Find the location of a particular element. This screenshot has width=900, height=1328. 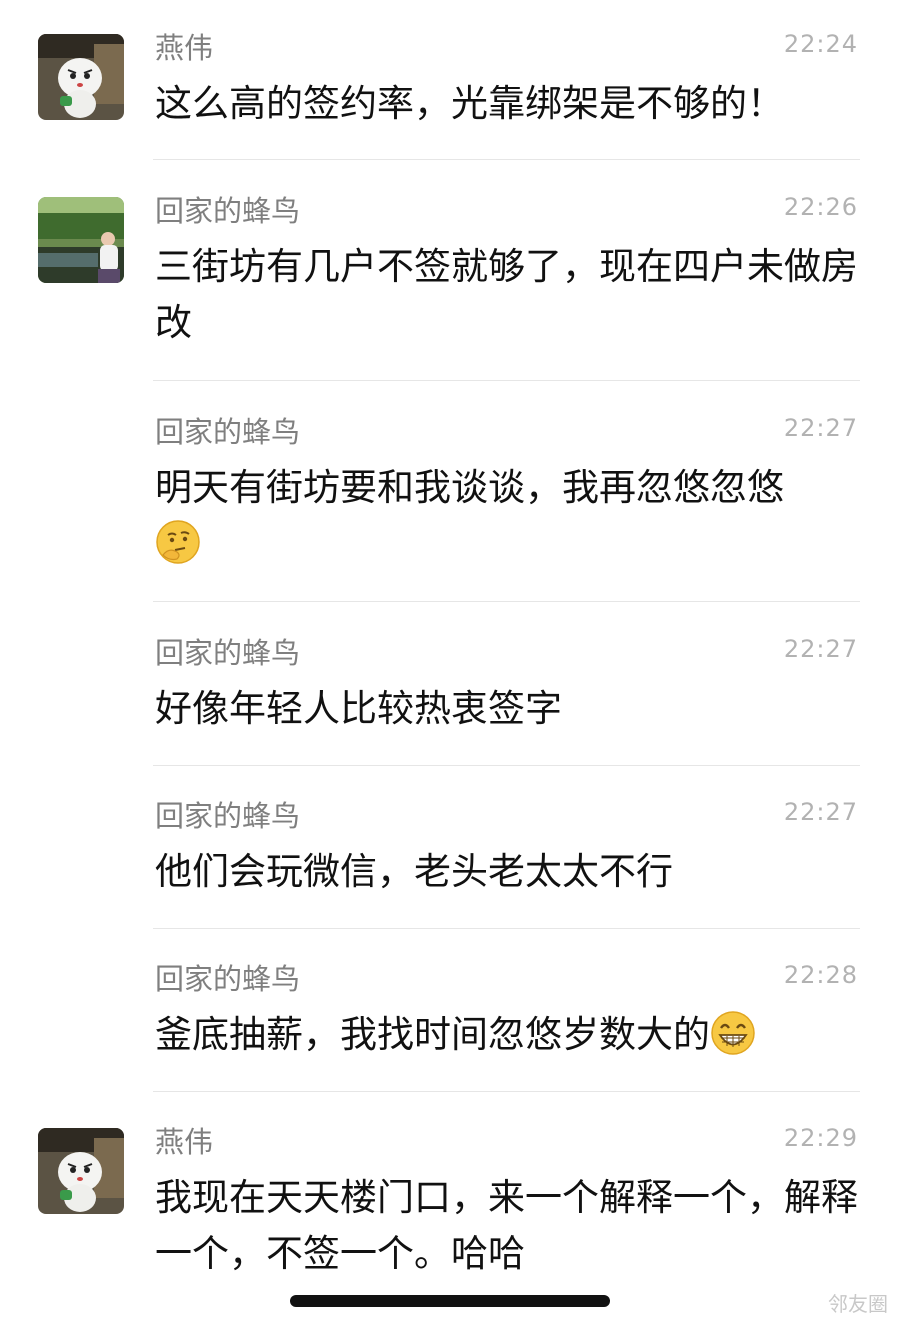

woman-by-lake-avatar-icon is located at coordinates (81, 240).